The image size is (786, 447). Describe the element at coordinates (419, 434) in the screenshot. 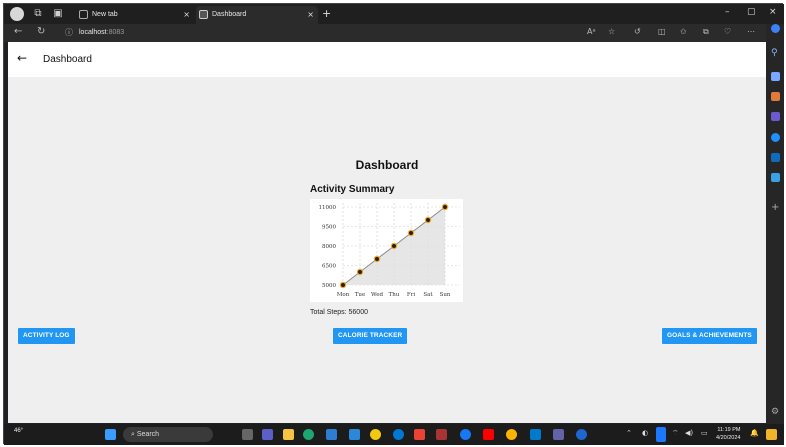

I see `google-icon` at that location.